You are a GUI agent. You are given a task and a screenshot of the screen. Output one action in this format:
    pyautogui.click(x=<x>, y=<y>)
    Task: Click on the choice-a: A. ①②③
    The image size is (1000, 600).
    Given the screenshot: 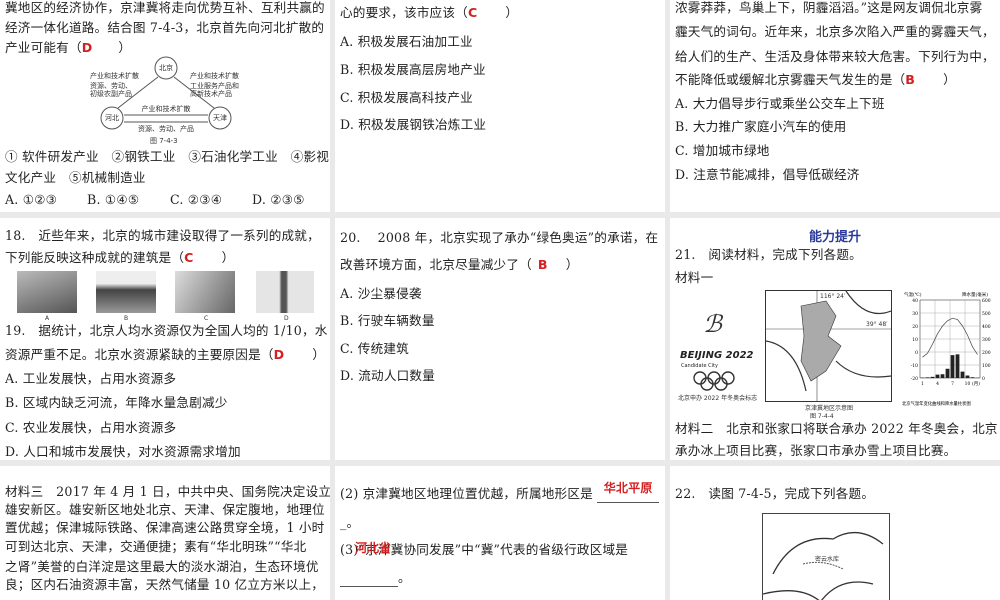 What is the action you would take?
    pyautogui.click(x=31, y=199)
    